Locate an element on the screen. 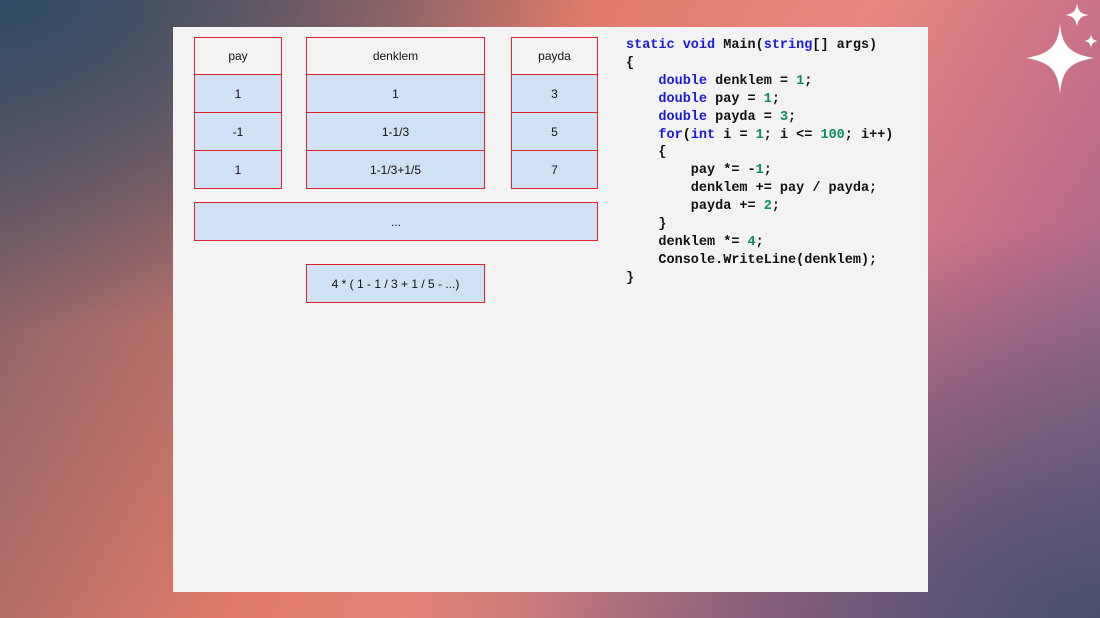 The image size is (1100, 618). code-line: for(int i = 1; i <= 100; i++) is located at coordinates (759, 136).